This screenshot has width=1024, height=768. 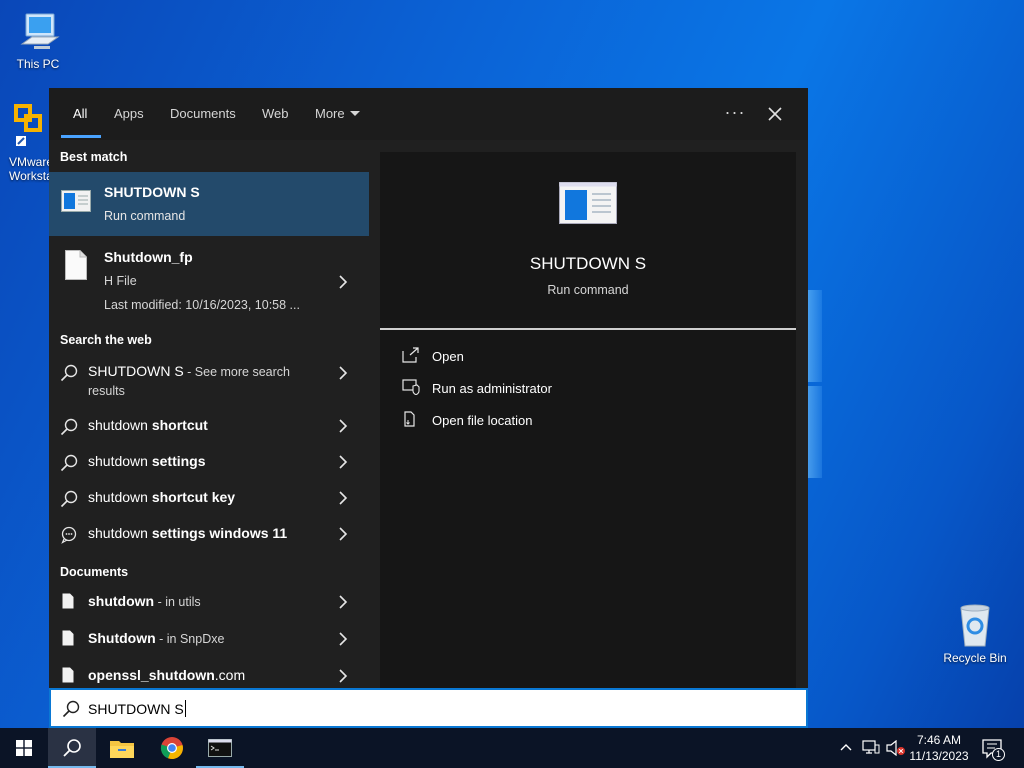 What do you see at coordinates (209, 602) in the screenshot?
I see `document-result-item: shutdown - in utils` at bounding box center [209, 602].